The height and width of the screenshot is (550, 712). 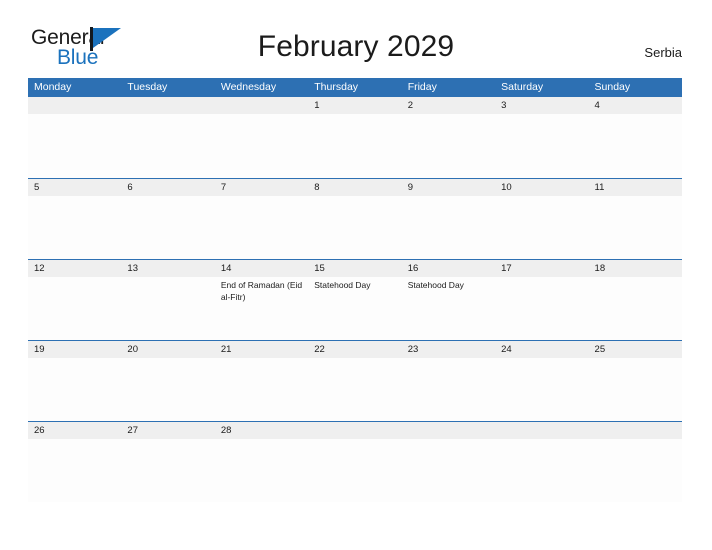 I want to click on day-number: 11, so click(x=635, y=187).